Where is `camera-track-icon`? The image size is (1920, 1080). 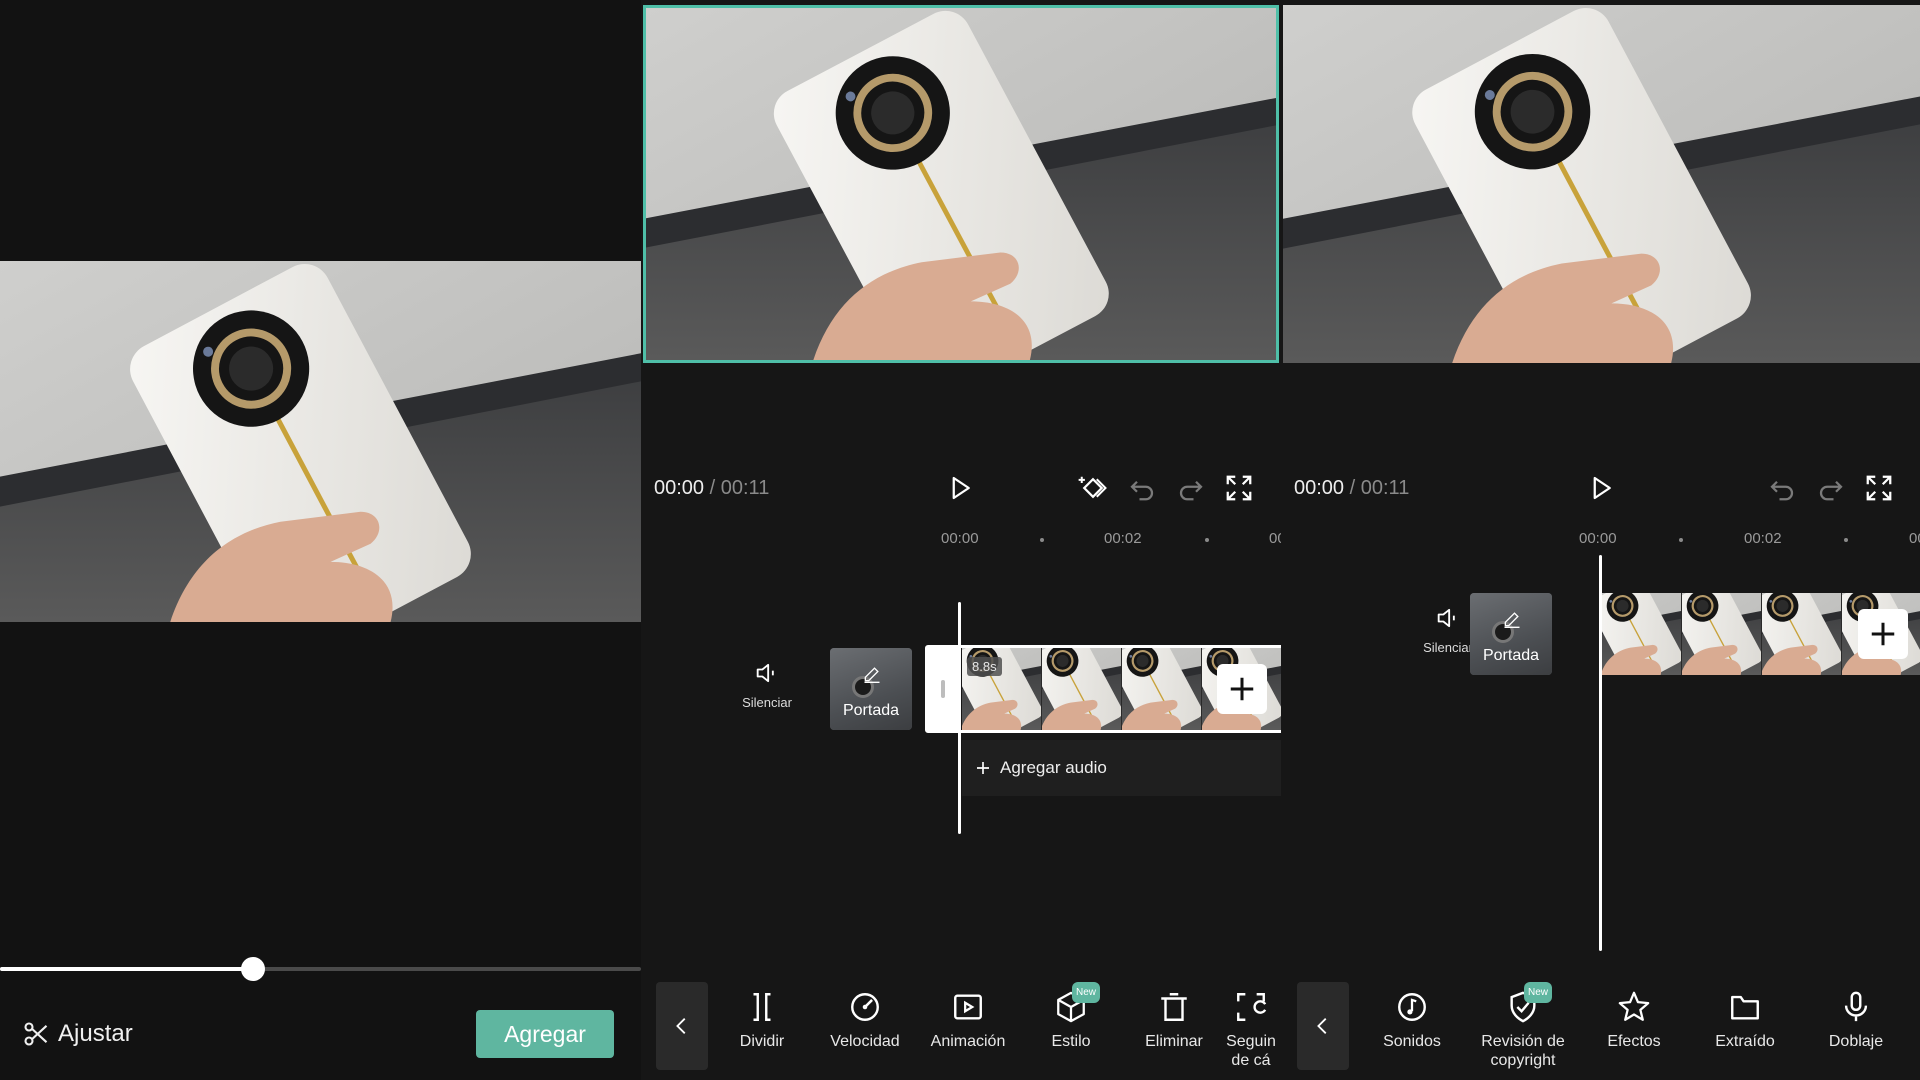 camera-track-icon is located at coordinates (1252, 1007).